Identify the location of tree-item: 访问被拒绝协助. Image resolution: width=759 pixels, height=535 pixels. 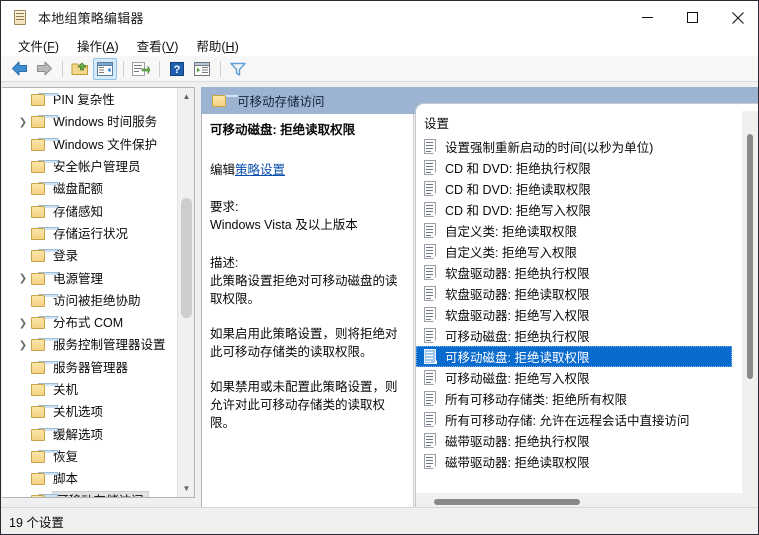
(89, 301).